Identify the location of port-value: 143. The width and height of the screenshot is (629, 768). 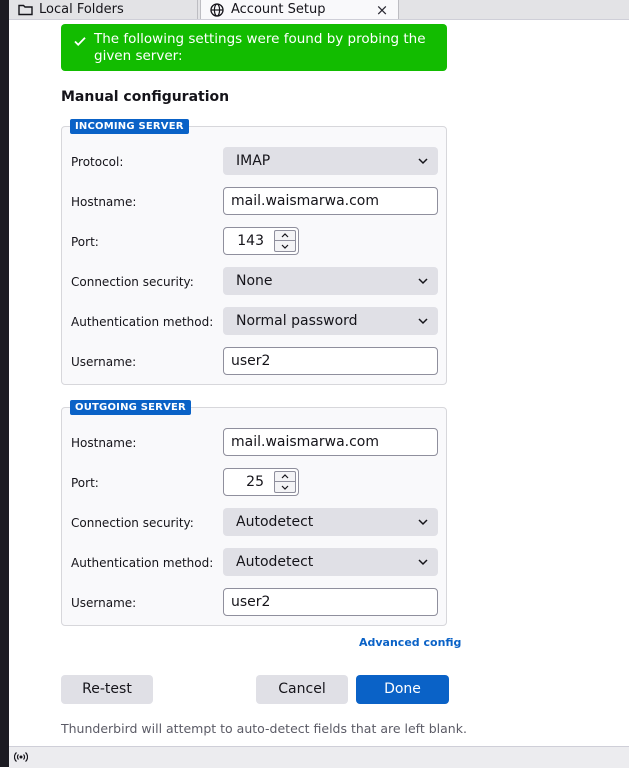
(250, 241).